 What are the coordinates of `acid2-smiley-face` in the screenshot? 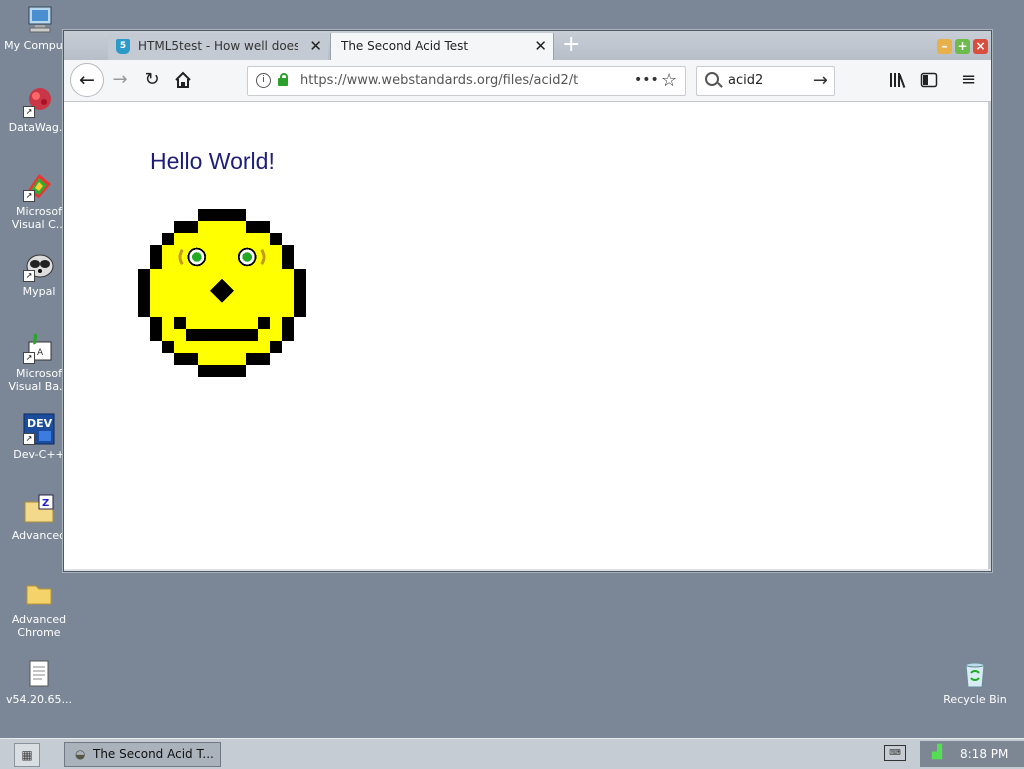 It's located at (222, 293).